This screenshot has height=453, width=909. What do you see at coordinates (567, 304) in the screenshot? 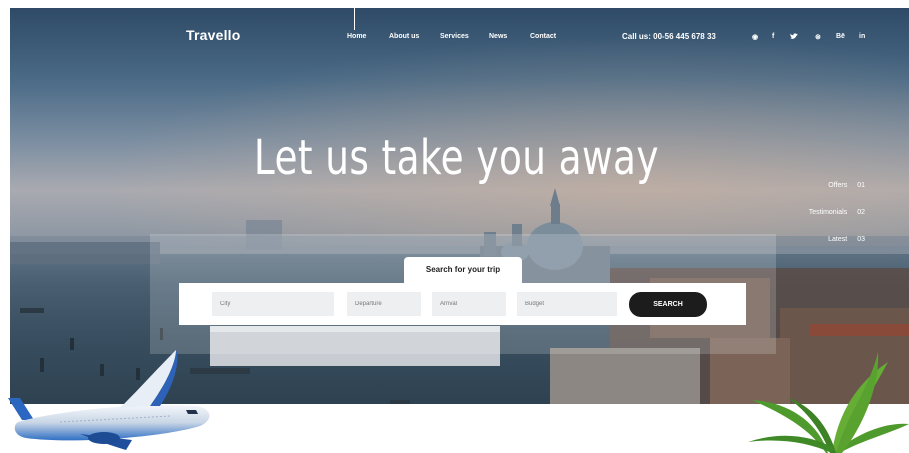
I see `budget-input` at bounding box center [567, 304].